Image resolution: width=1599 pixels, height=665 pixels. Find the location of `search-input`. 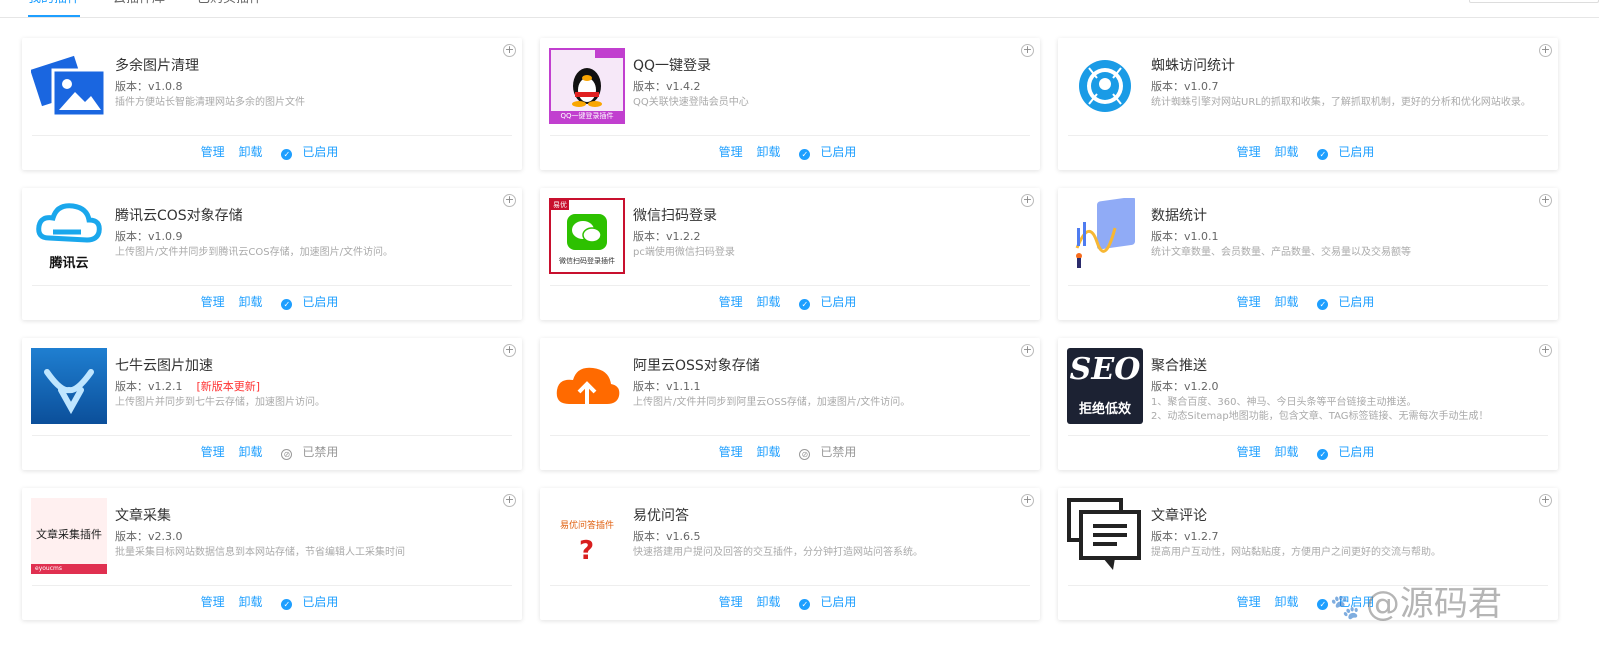

search-input is located at coordinates (1534, 1).